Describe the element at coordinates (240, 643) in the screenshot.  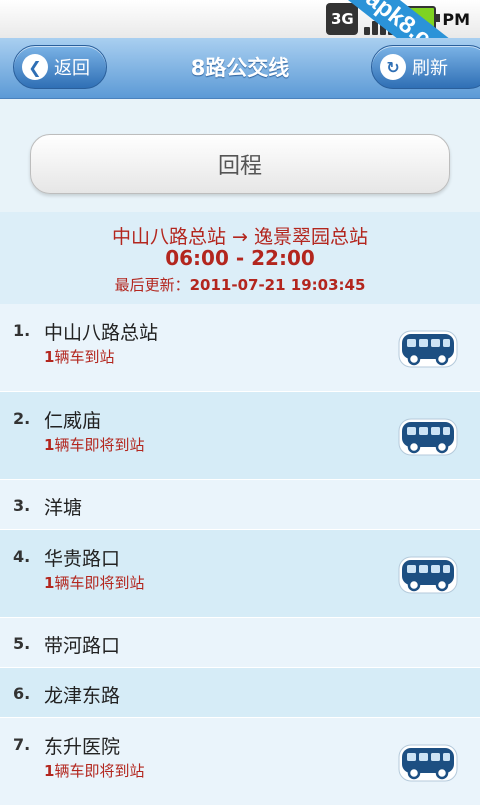
I see `stop-item: 5. 带河路口` at that location.